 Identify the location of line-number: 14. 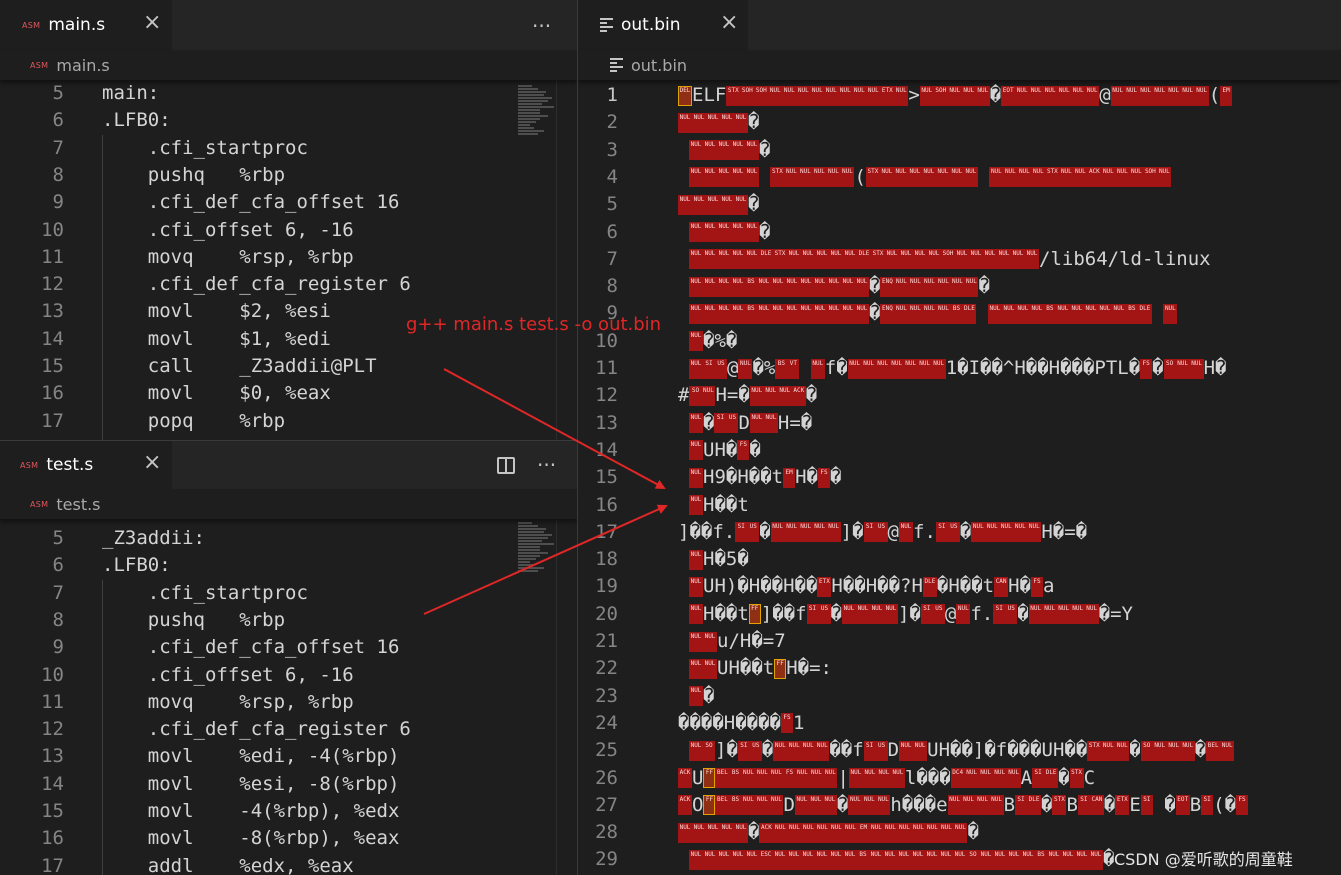
(606, 449).